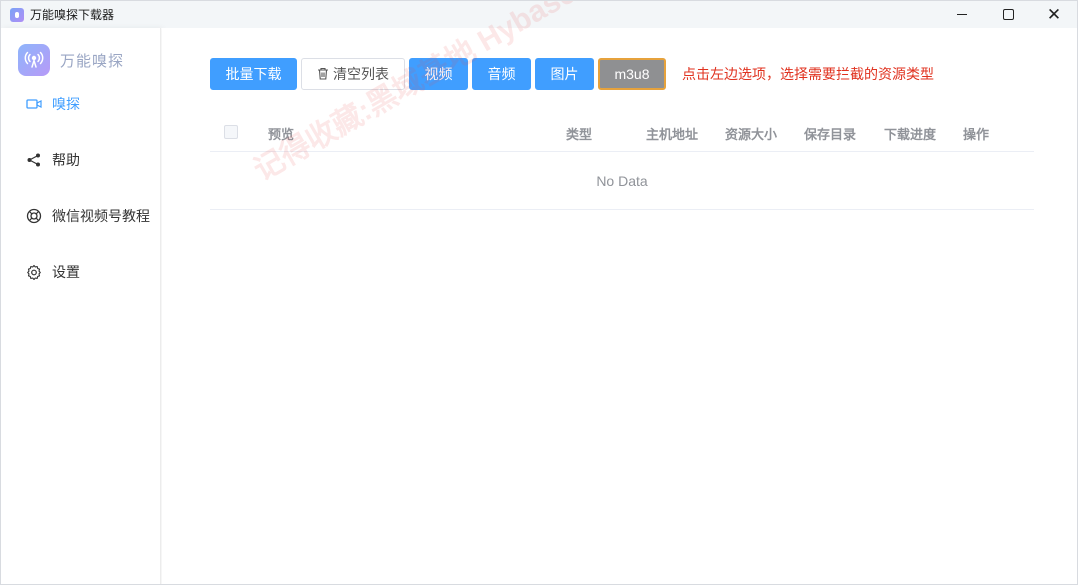 This screenshot has height=585, width=1078. I want to click on window-controls: ✕, so click(1008, 14).